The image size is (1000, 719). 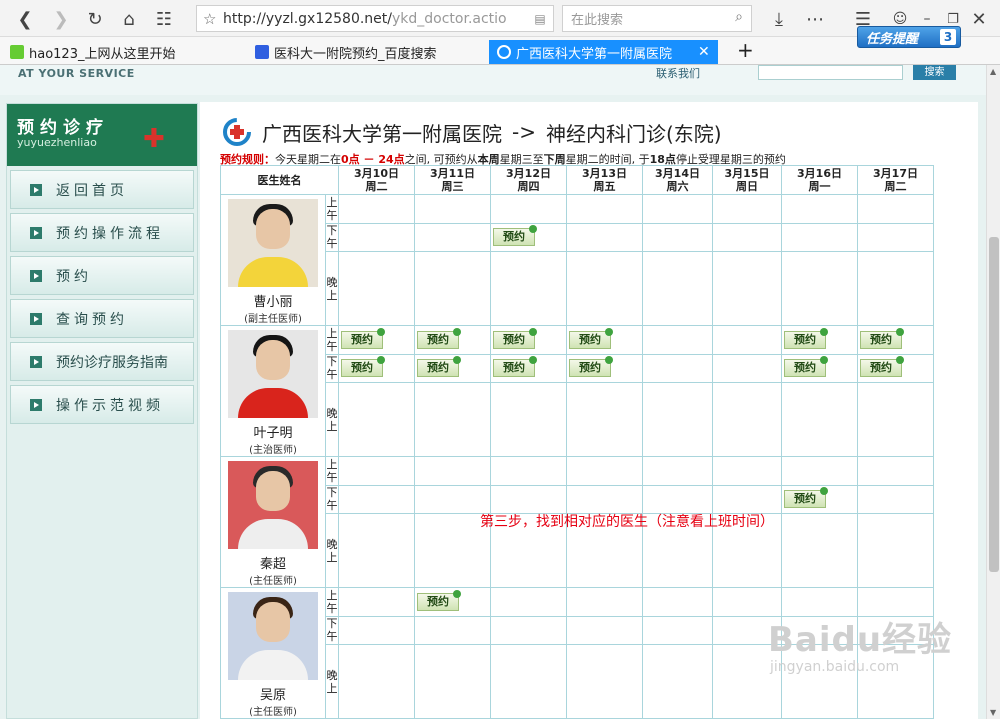 I want to click on scroll-down-icon: ▼, so click(x=993, y=712).